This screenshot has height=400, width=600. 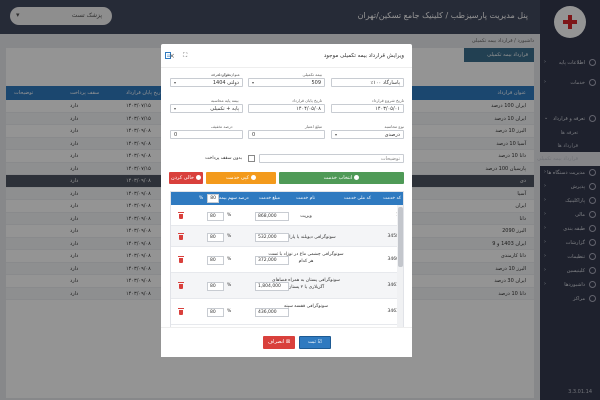 I want to click on select-service-button: انتخاب خدمت, so click(x=341, y=178).